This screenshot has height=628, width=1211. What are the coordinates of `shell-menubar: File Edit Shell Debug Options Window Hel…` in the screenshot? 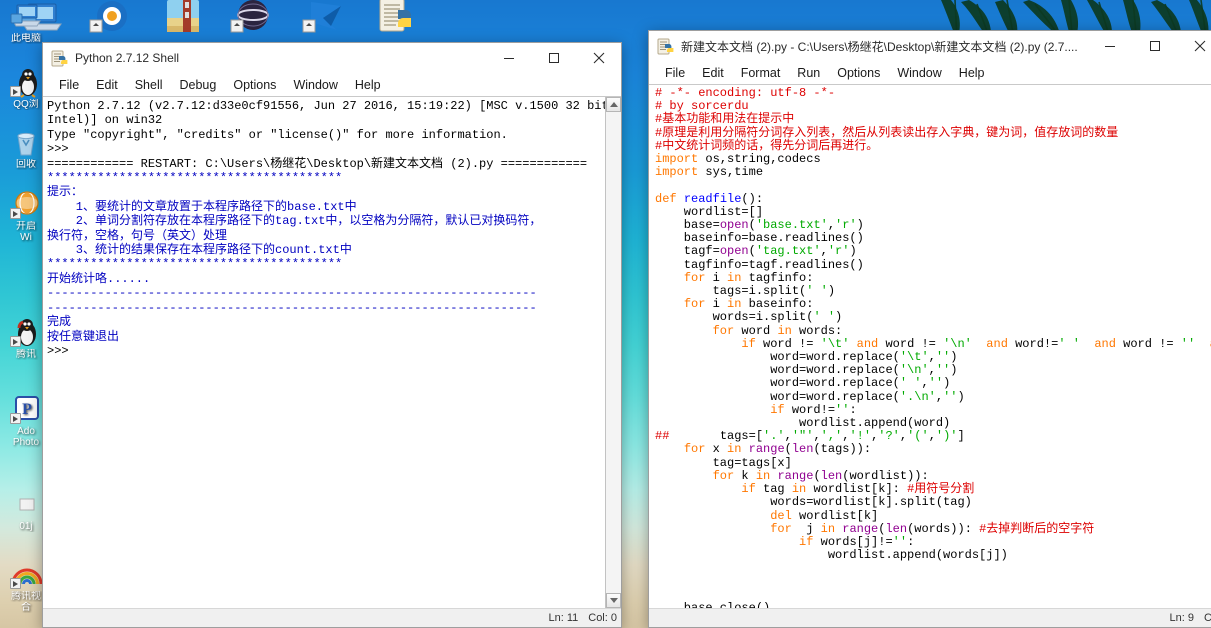 It's located at (332, 84).